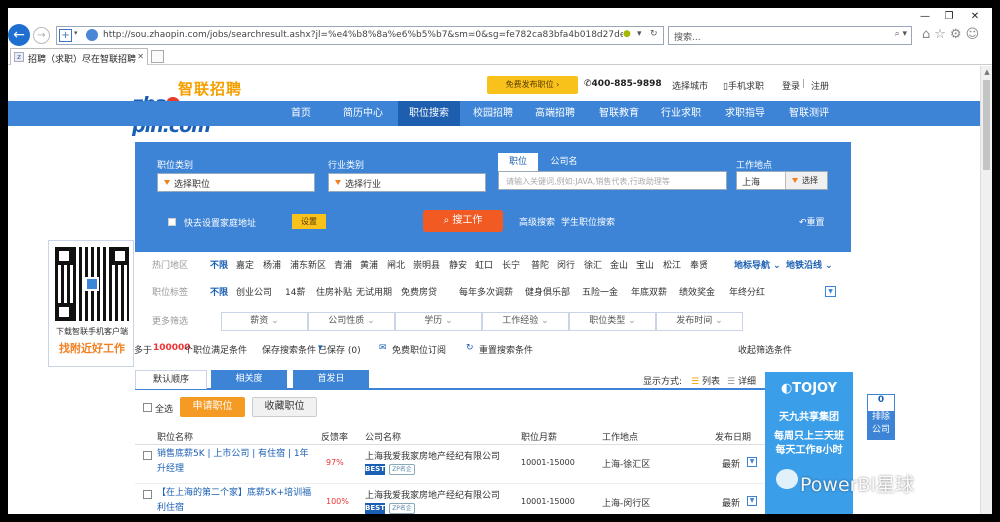  Describe the element at coordinates (171, 379) in the screenshot. I see `tab-default-order: 默认顺序` at that location.